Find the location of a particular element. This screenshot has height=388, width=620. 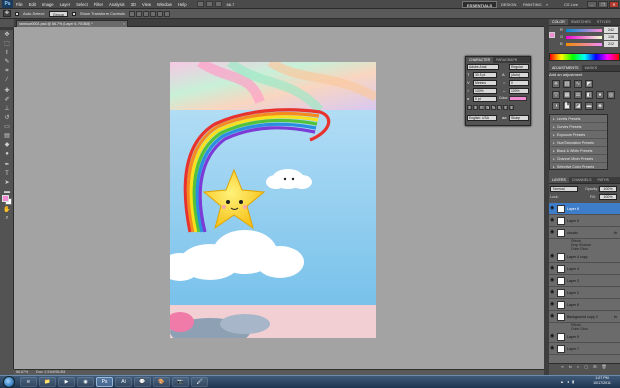

hue-saturation-icon: ▦ is located at coordinates (567, 95).